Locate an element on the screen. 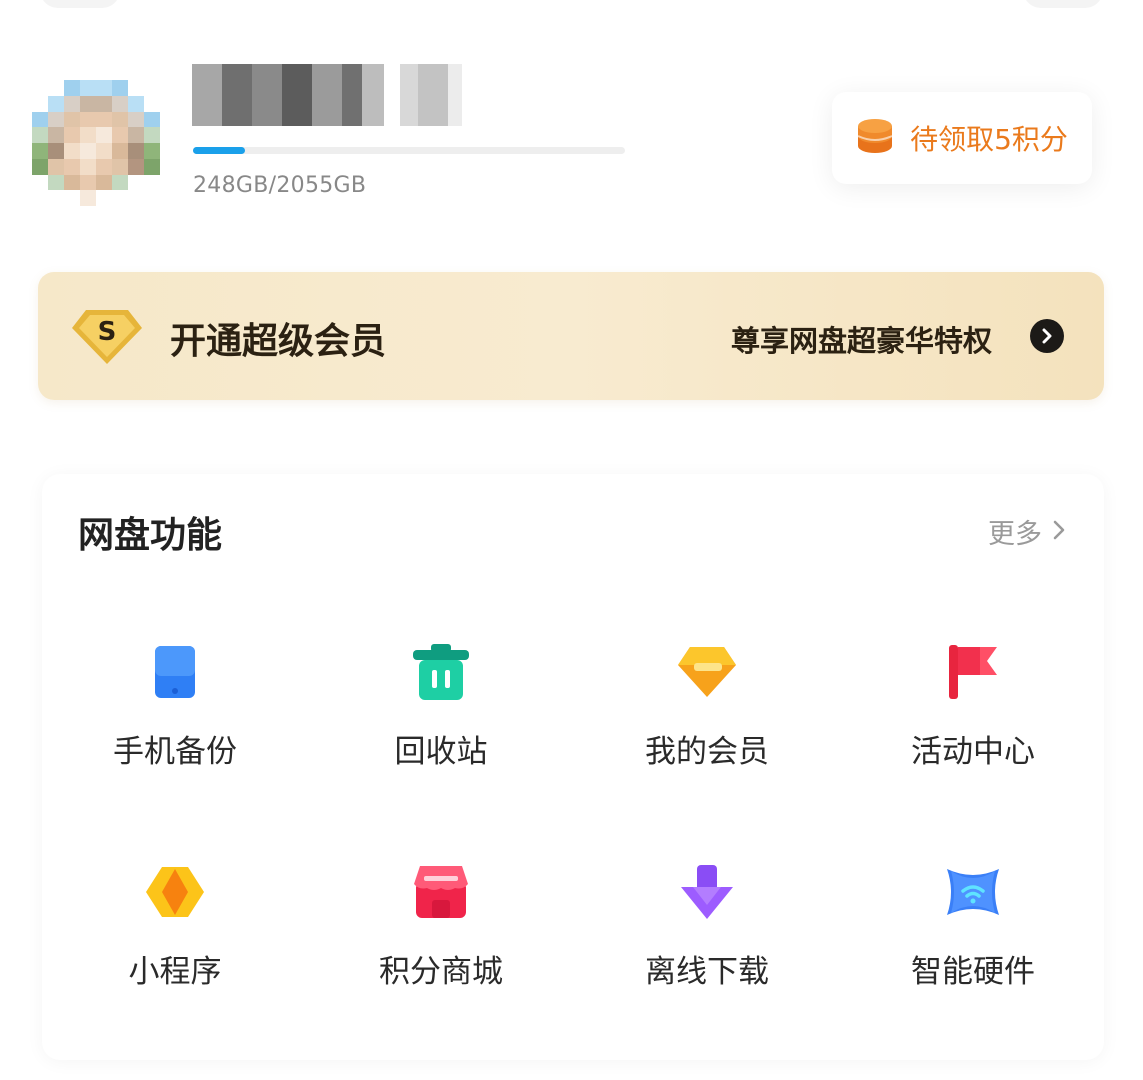 This screenshot has height=1080, width=1143. feature-label: 回收站 is located at coordinates (441, 752).